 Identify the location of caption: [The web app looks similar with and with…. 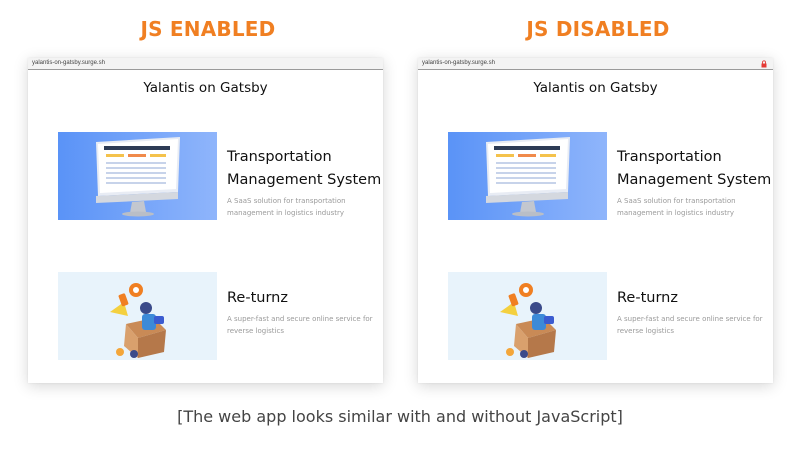
(400, 416).